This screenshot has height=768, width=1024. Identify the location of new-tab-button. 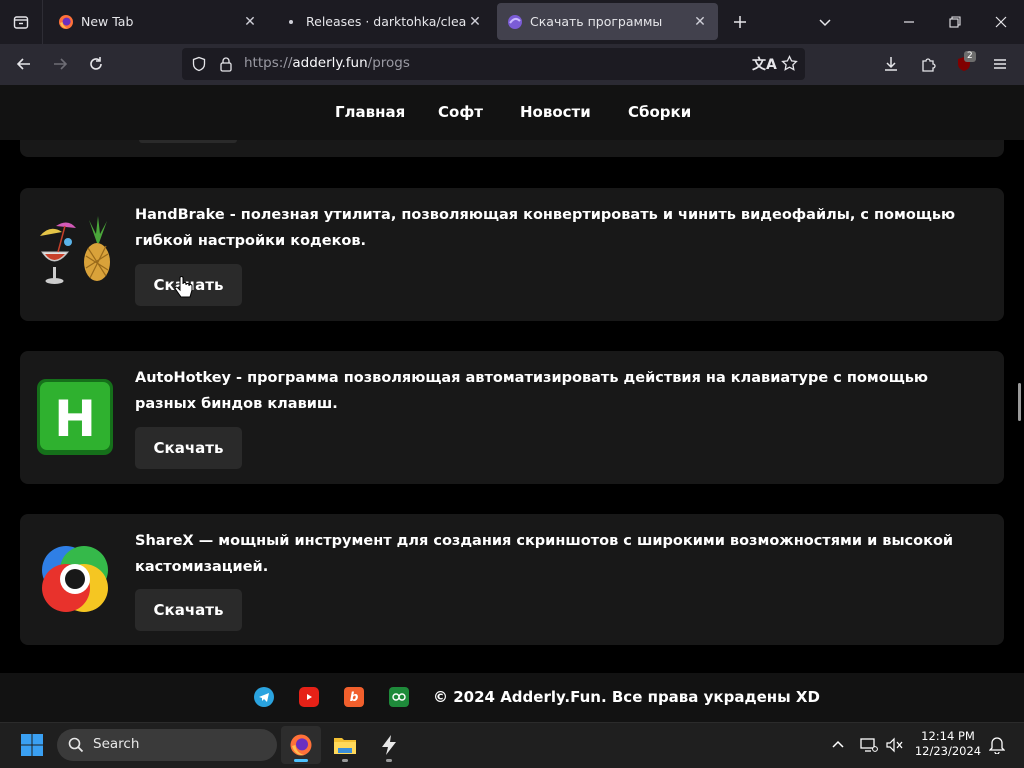
(740, 22).